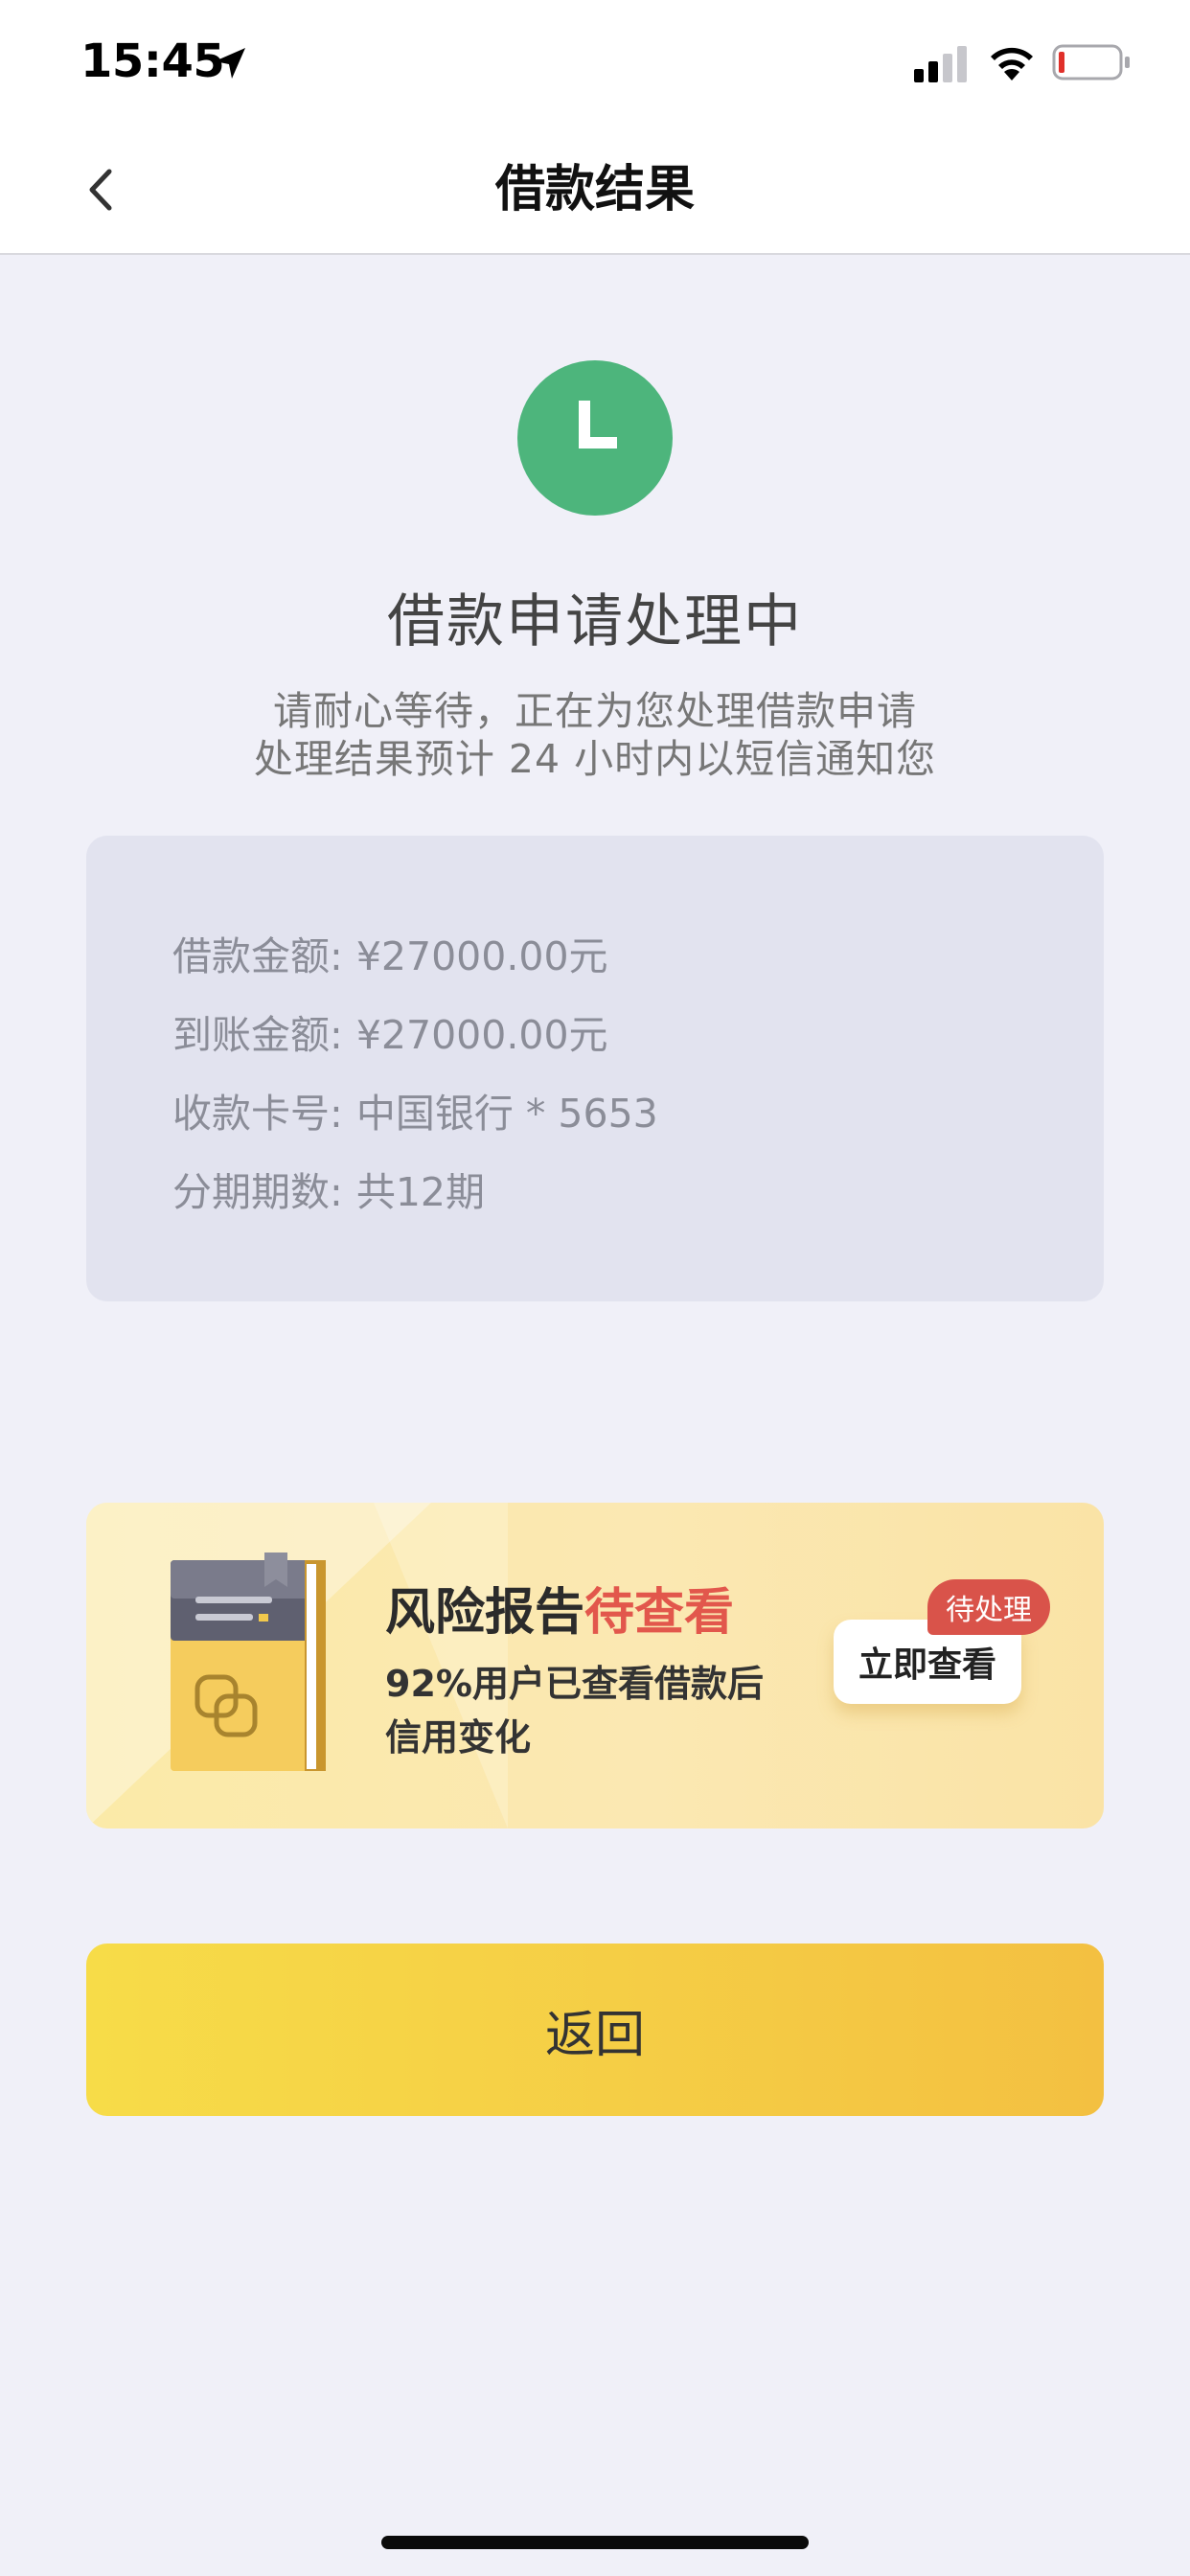 This screenshot has width=1190, height=2576. I want to click on detail-row-received-amount: 到账金额: ¥27000.00元, so click(390, 1031).